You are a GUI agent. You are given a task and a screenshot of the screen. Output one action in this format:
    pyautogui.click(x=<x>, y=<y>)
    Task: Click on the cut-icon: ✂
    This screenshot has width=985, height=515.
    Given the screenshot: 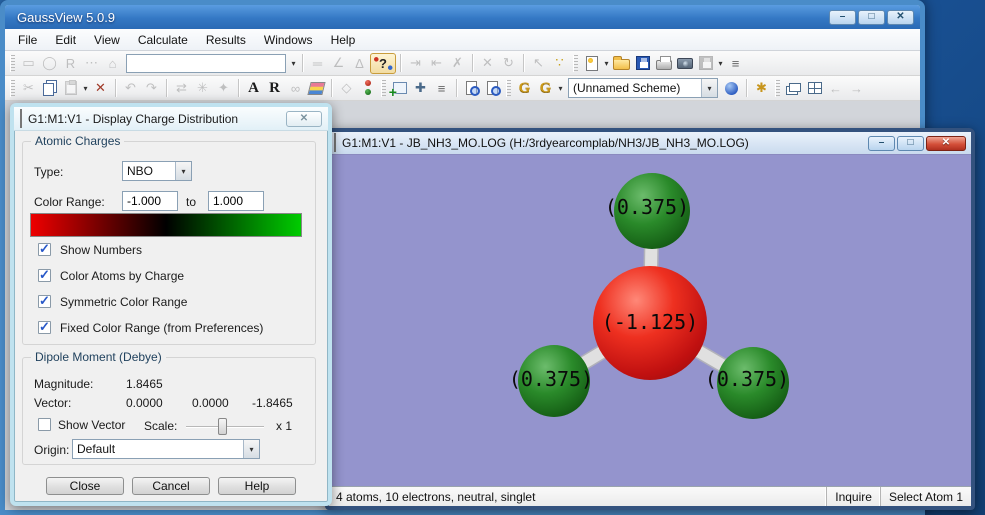 What is the action you would take?
    pyautogui.click(x=28, y=88)
    